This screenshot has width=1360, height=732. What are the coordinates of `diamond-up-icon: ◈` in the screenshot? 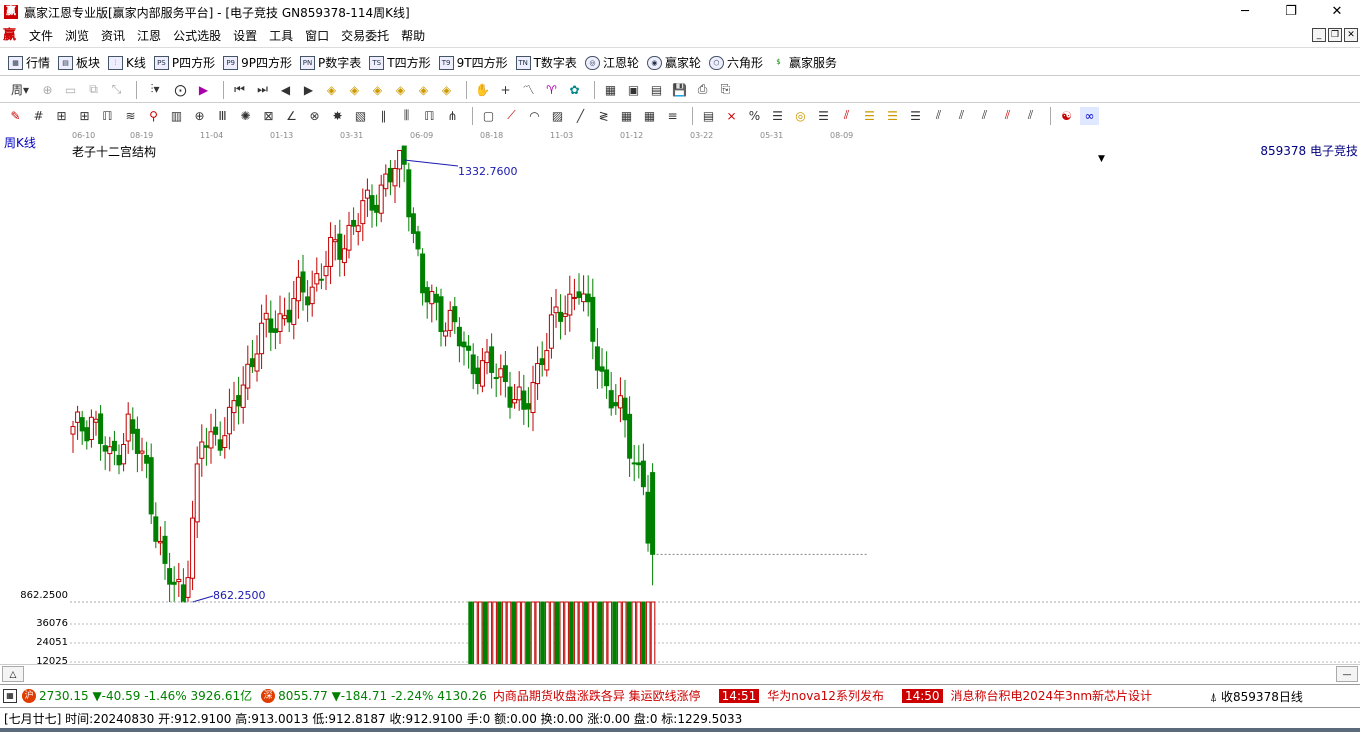 It's located at (377, 90).